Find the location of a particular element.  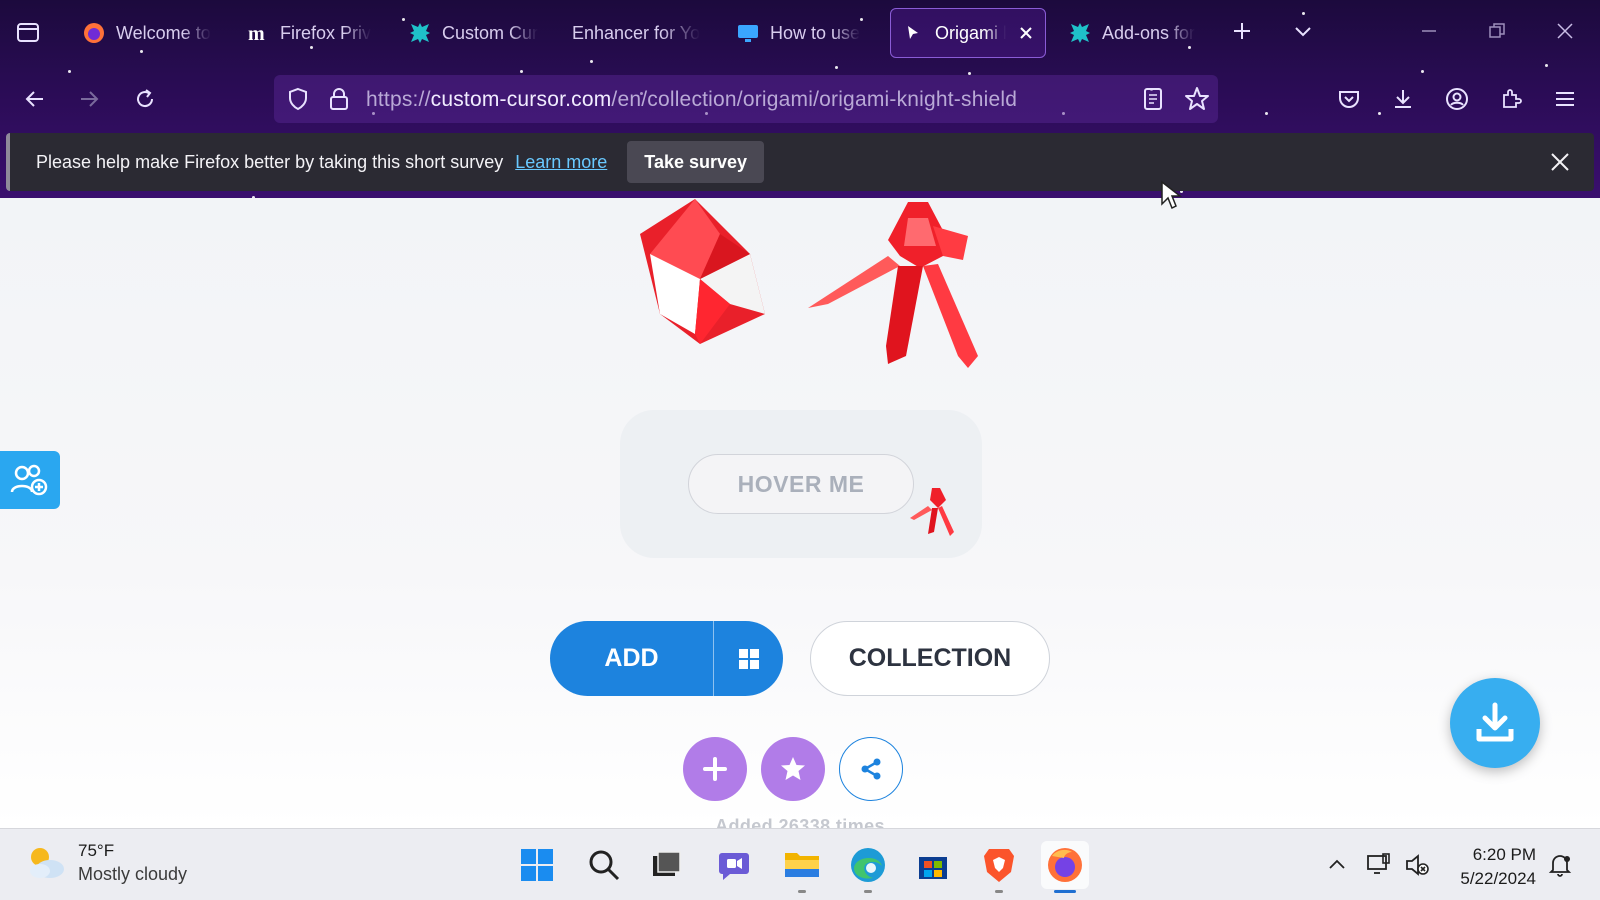

forward-button is located at coordinates (89, 99).